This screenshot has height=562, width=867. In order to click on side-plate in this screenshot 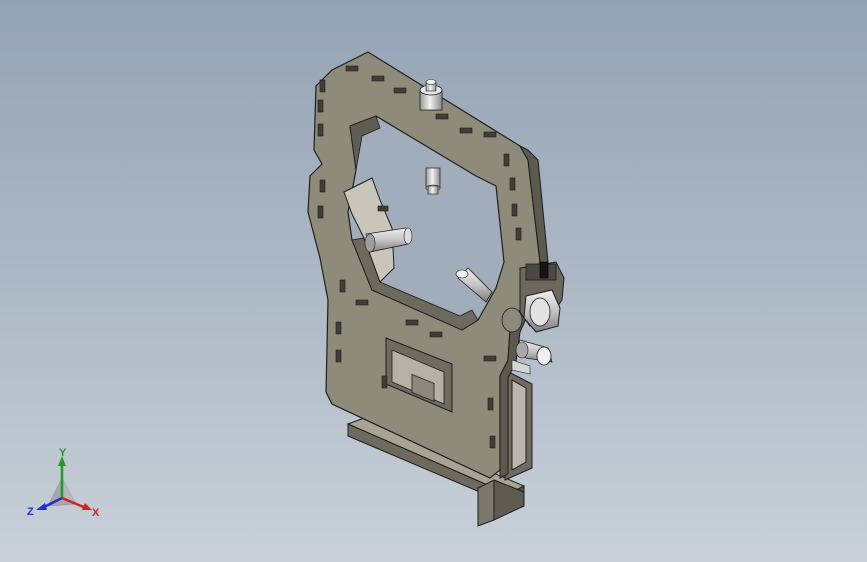, I will do `click(518, 425)`.